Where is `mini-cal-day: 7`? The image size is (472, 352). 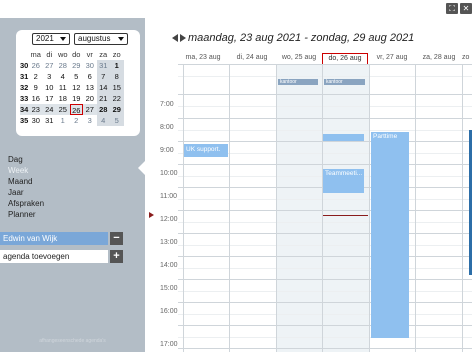
mini-cal-day: 7 is located at coordinates (103, 76).